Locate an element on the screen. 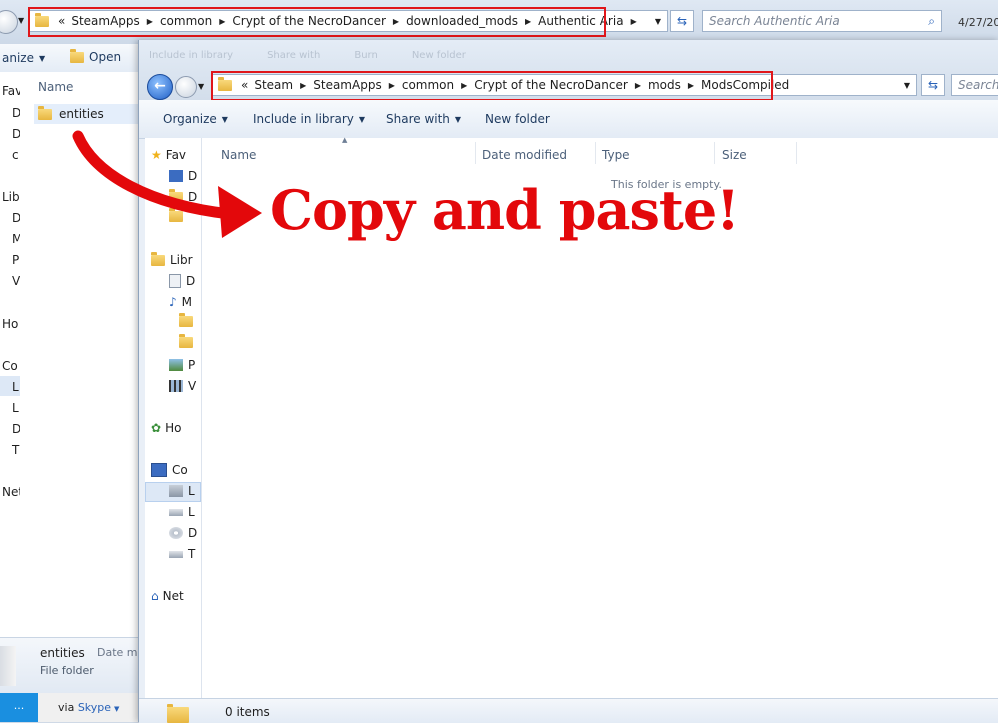 Image resolution: width=998 pixels, height=723 pixels. annotation-arrow is located at coordinates (167, 184).